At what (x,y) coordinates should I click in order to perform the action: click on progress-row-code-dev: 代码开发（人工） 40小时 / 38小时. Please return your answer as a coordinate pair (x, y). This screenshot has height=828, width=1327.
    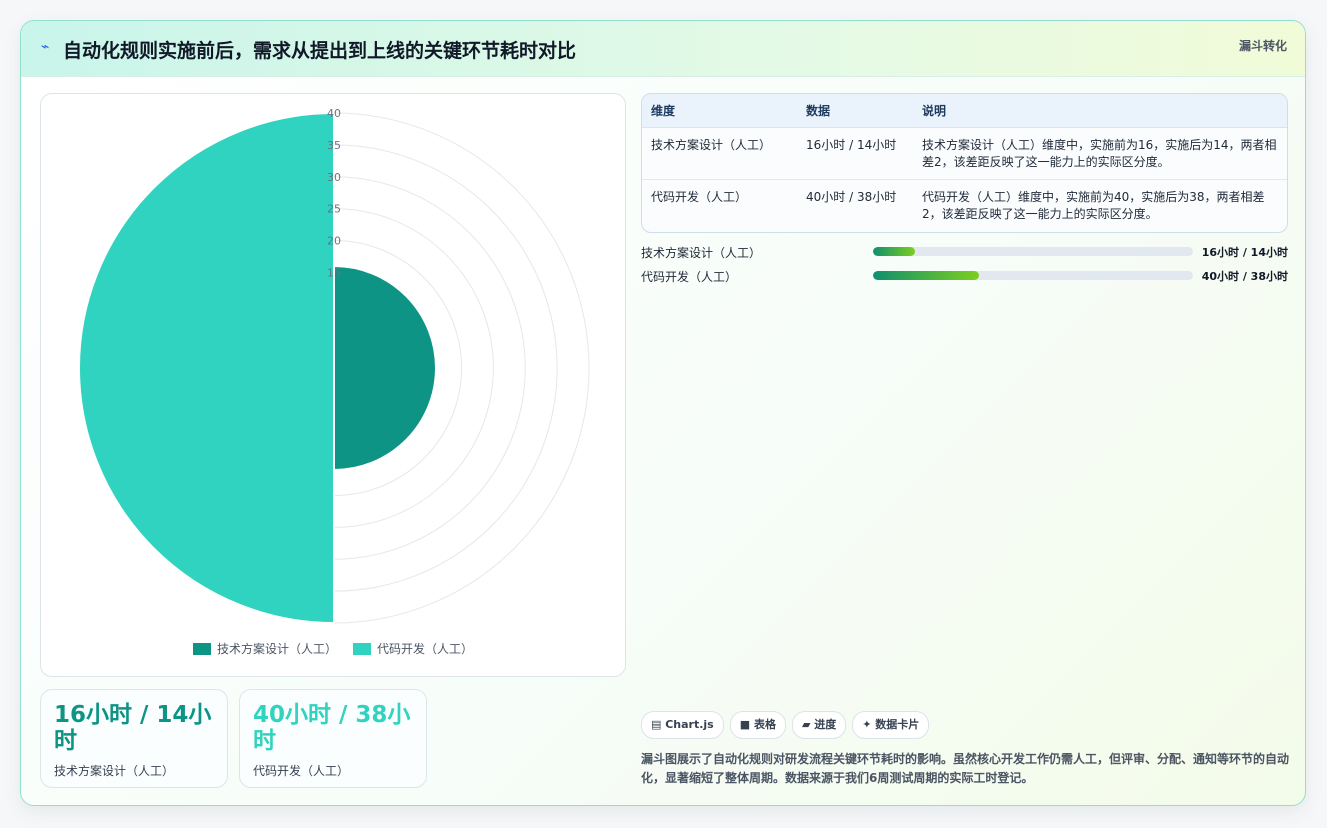
    Looking at the image, I should click on (964, 276).